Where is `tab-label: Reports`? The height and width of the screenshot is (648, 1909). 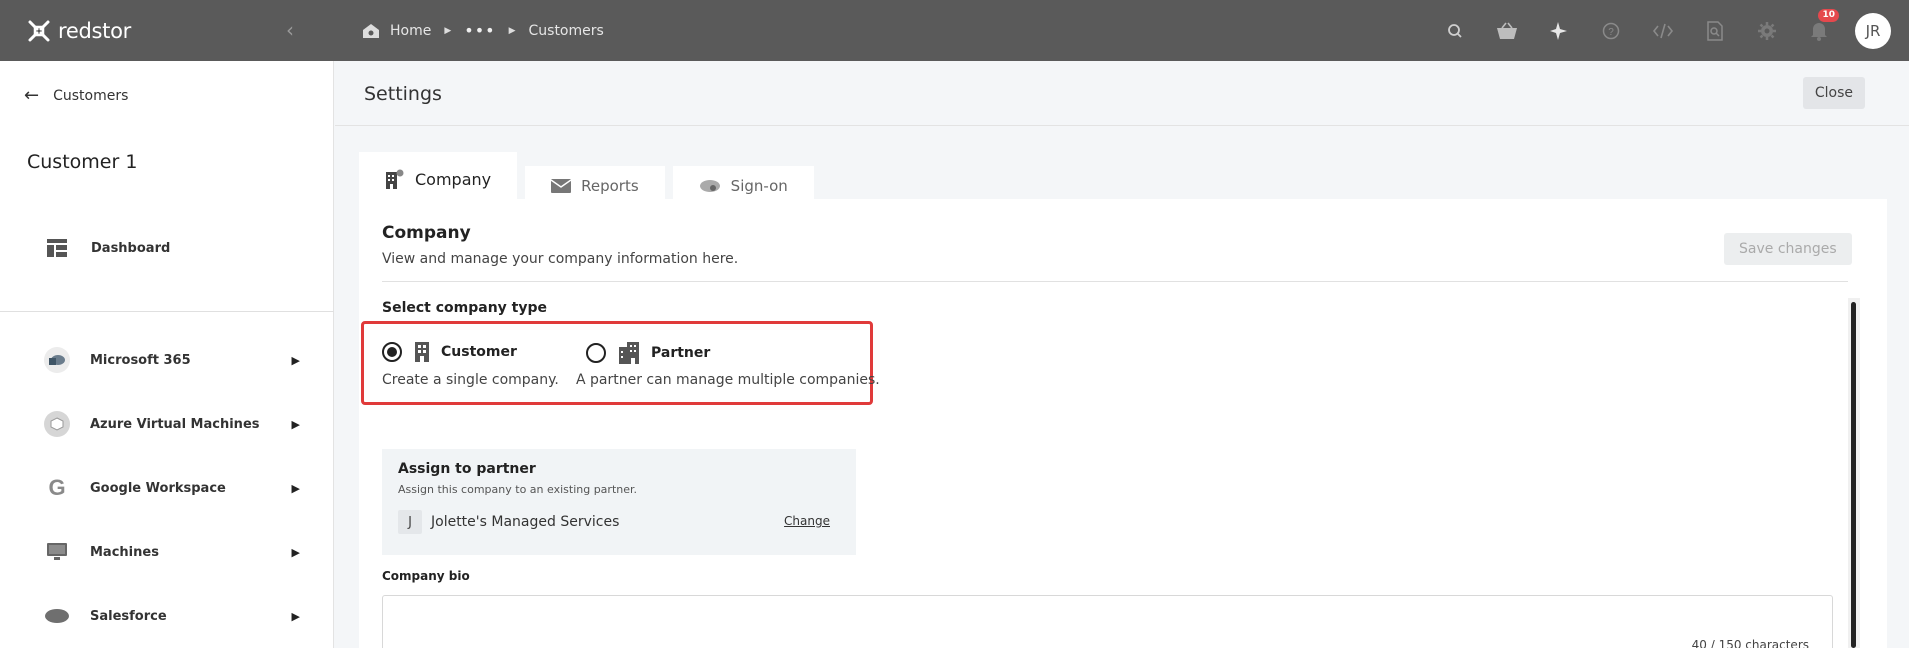 tab-label: Reports is located at coordinates (610, 186).